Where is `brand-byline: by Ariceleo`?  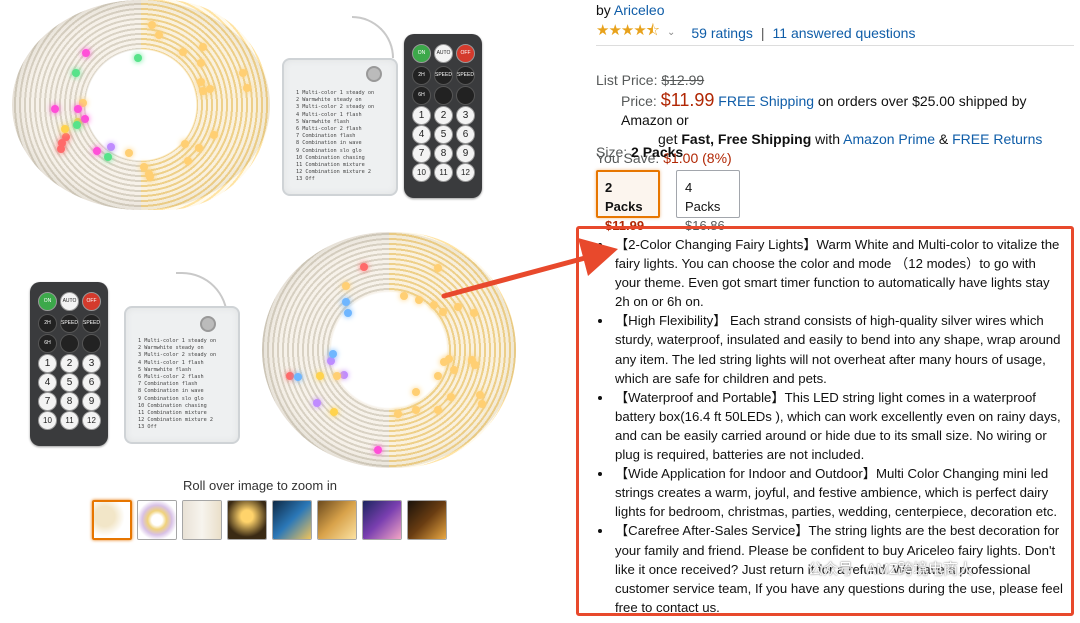 brand-byline: by Ariceleo is located at coordinates (630, 10).